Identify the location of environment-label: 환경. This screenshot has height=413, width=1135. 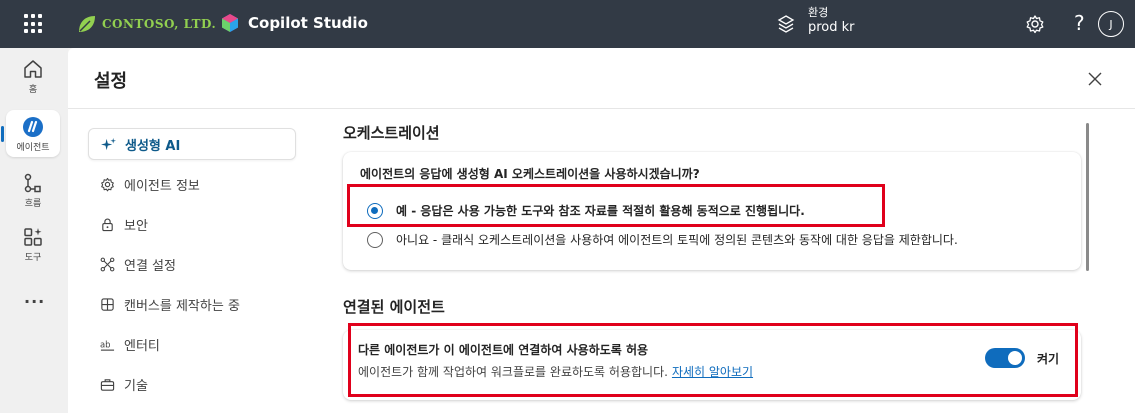
(818, 12).